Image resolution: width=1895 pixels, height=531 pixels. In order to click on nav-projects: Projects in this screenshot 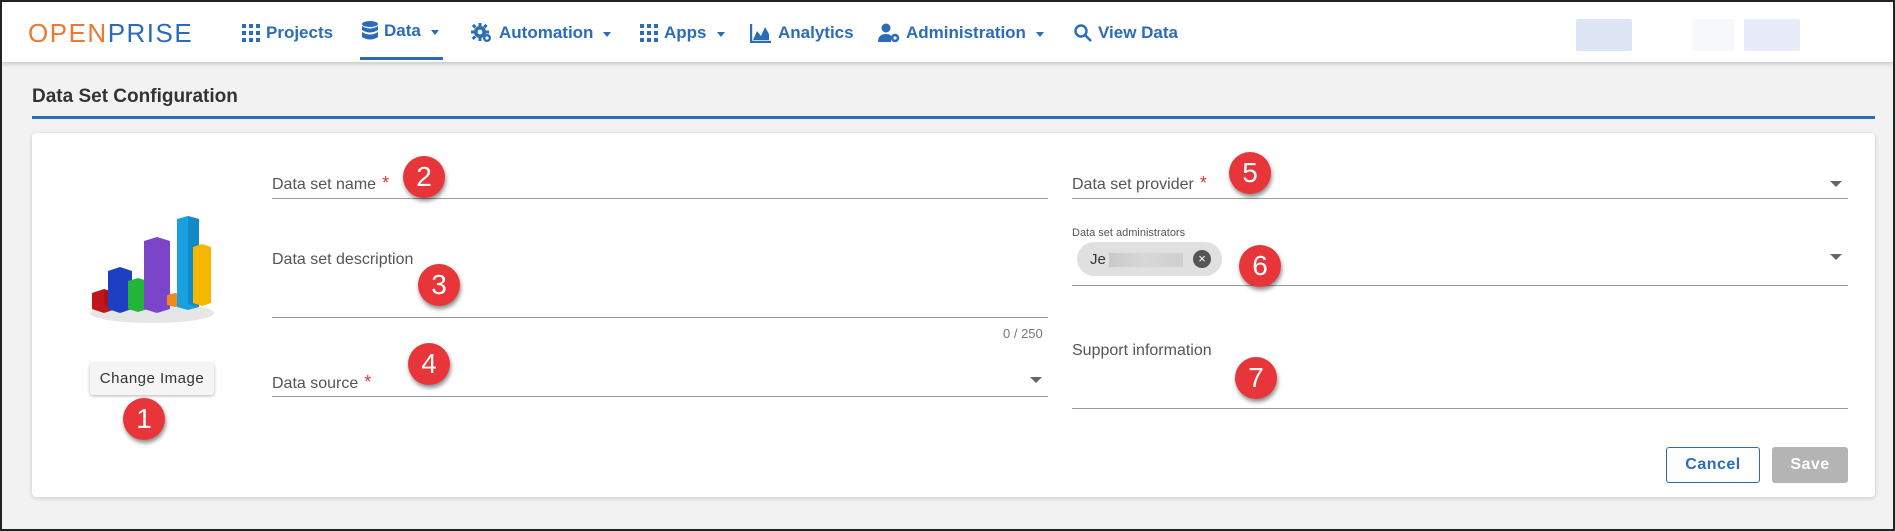, I will do `click(287, 33)`.